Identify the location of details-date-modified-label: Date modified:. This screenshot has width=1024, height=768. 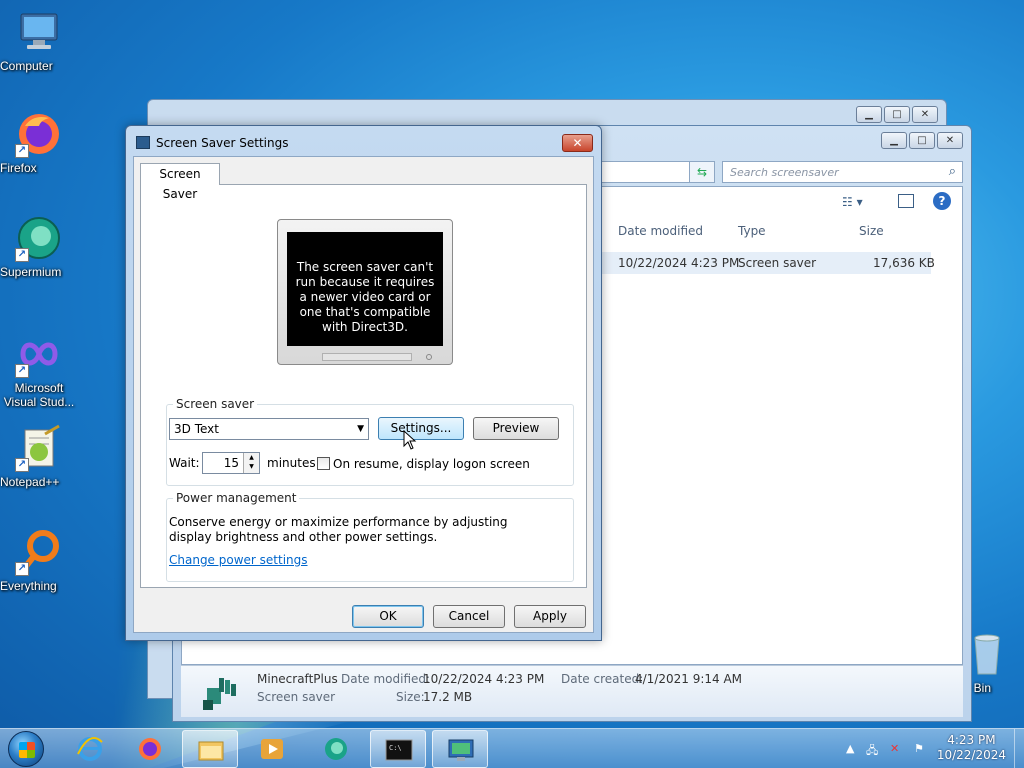
(386, 679).